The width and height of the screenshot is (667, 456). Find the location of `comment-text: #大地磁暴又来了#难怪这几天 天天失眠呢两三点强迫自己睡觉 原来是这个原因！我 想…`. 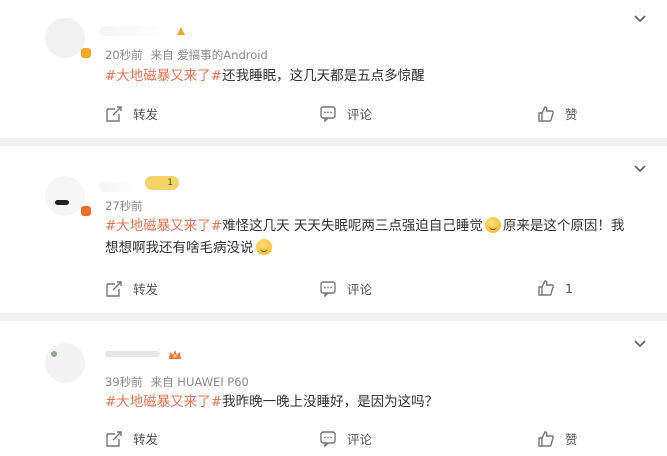

comment-text: #大地磁暴又来了#难怪这几天 天天失眠呢两三点强迫自己睡觉 原来是这个原因！我 想… is located at coordinates (368, 237).